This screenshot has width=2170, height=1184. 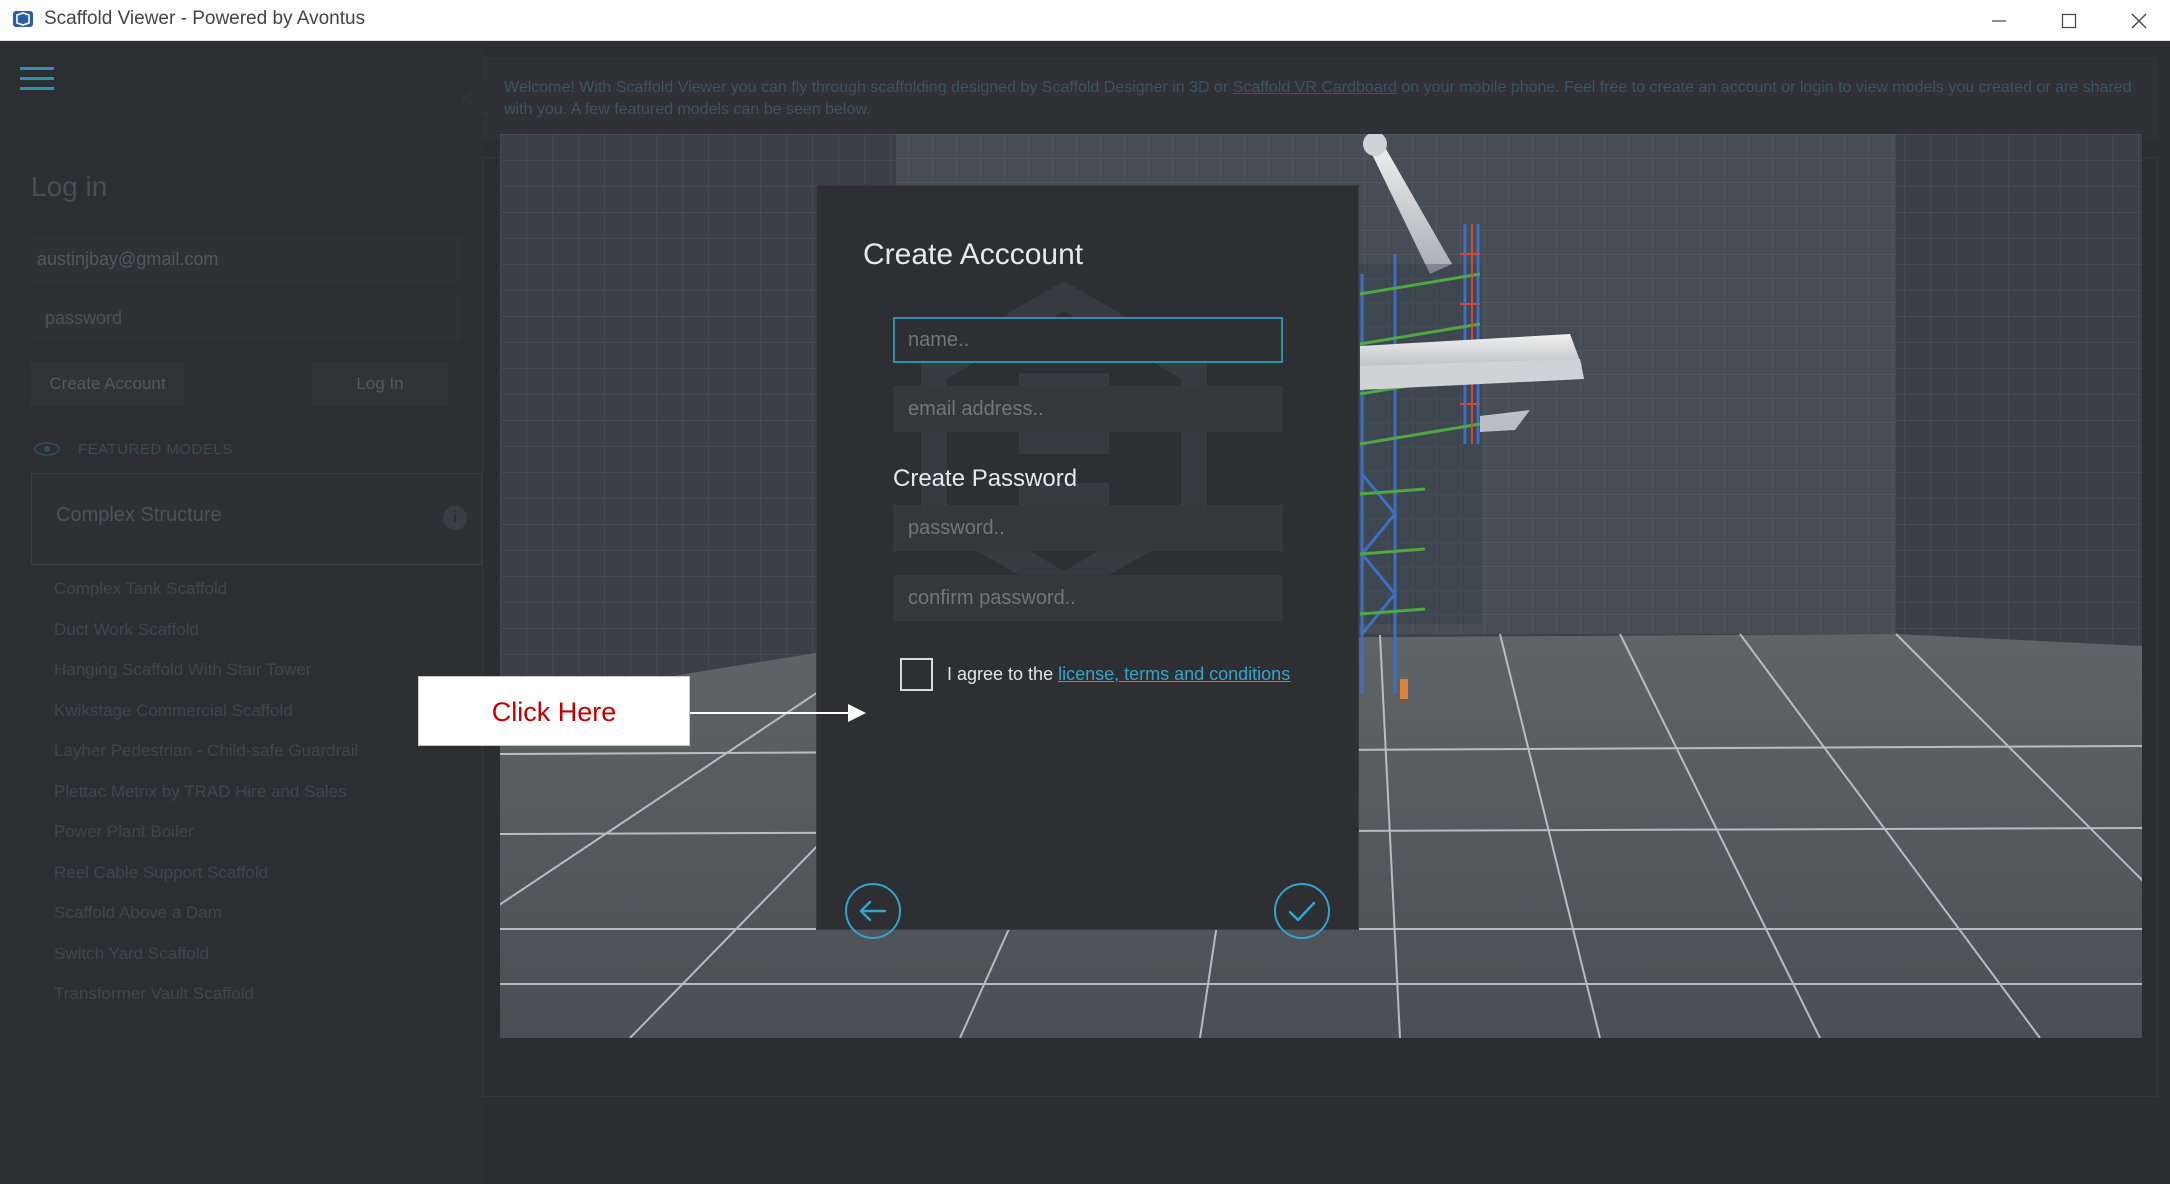 I want to click on title-bar: Scaffold Viewer - Powered by Avontus, so click(x=1085, y=20).